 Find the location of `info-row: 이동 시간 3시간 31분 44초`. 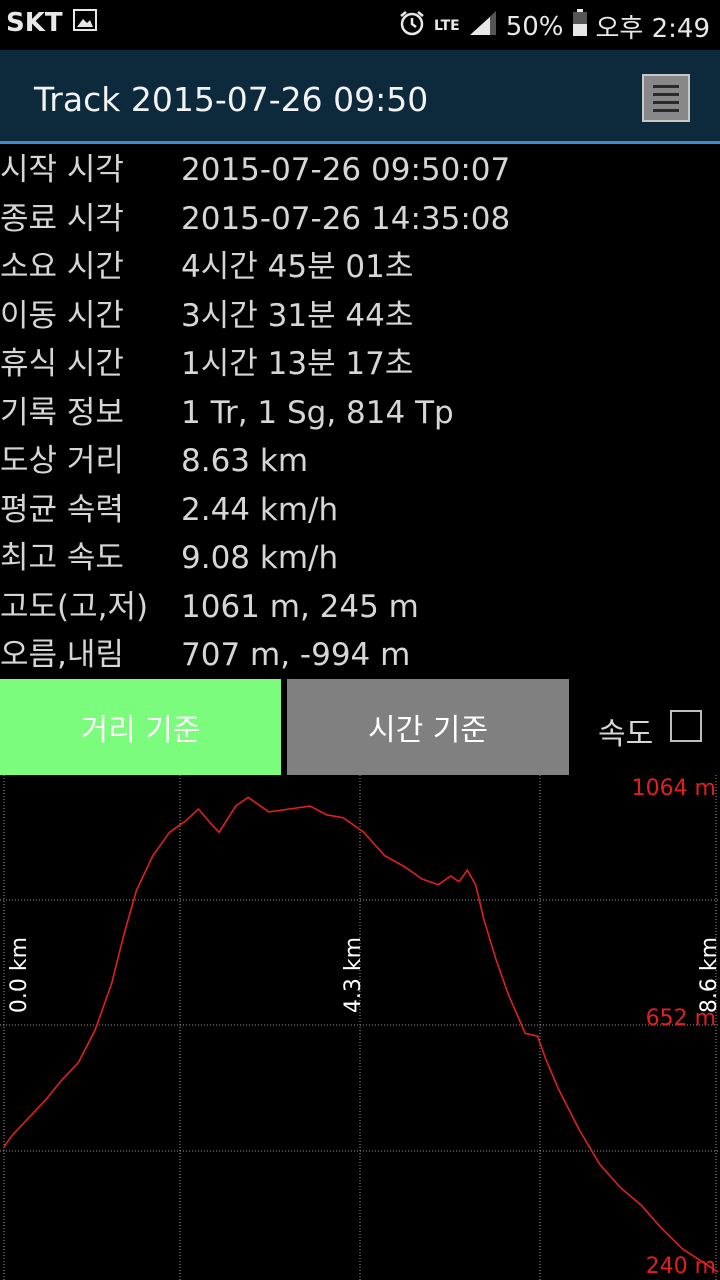

info-row: 이동 시간 3시간 31분 44초 is located at coordinates (360, 316).